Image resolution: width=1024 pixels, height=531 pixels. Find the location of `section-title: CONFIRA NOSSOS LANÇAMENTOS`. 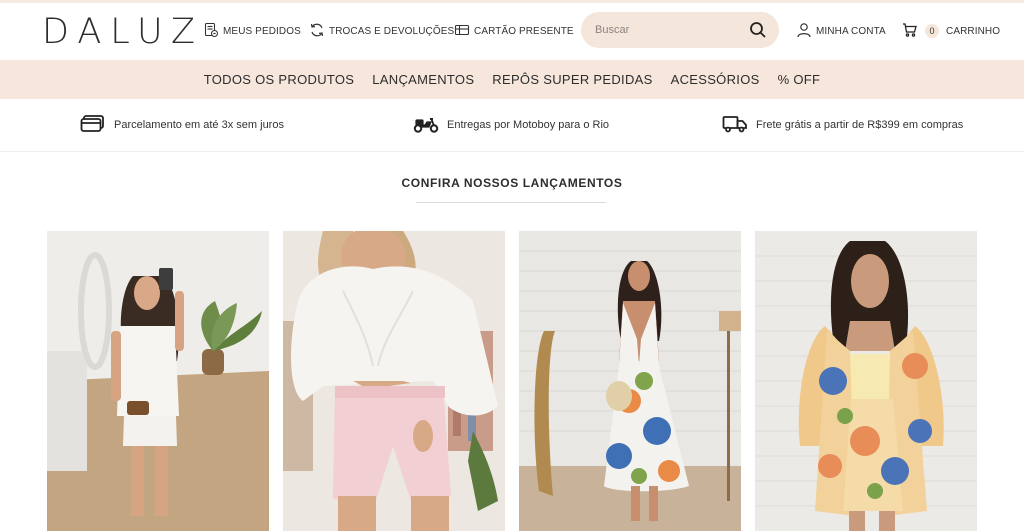

section-title: CONFIRA NOSSOS LANÇAMENTOS is located at coordinates (512, 183).